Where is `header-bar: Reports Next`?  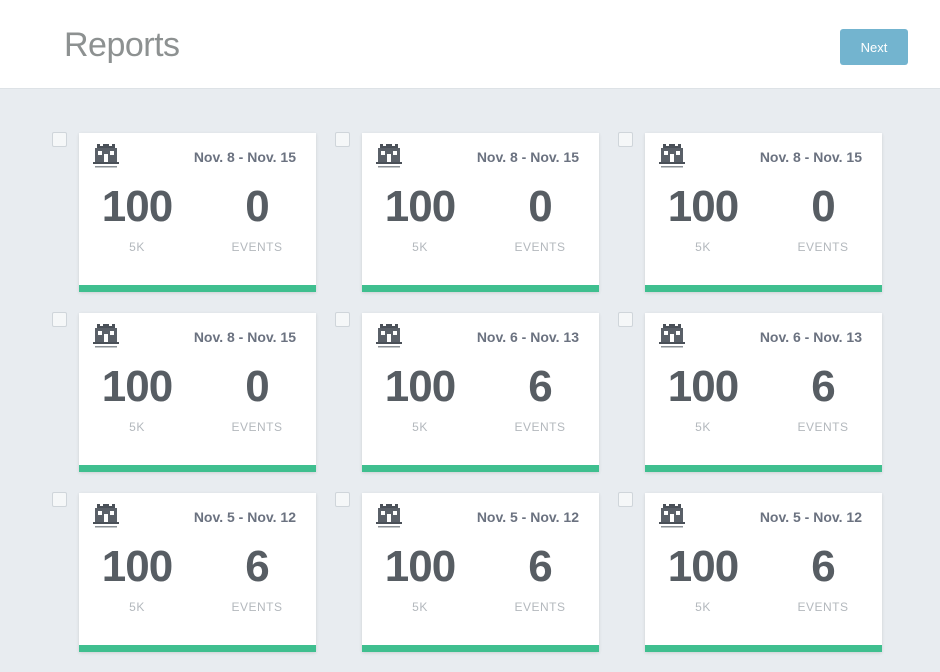 header-bar: Reports Next is located at coordinates (470, 44).